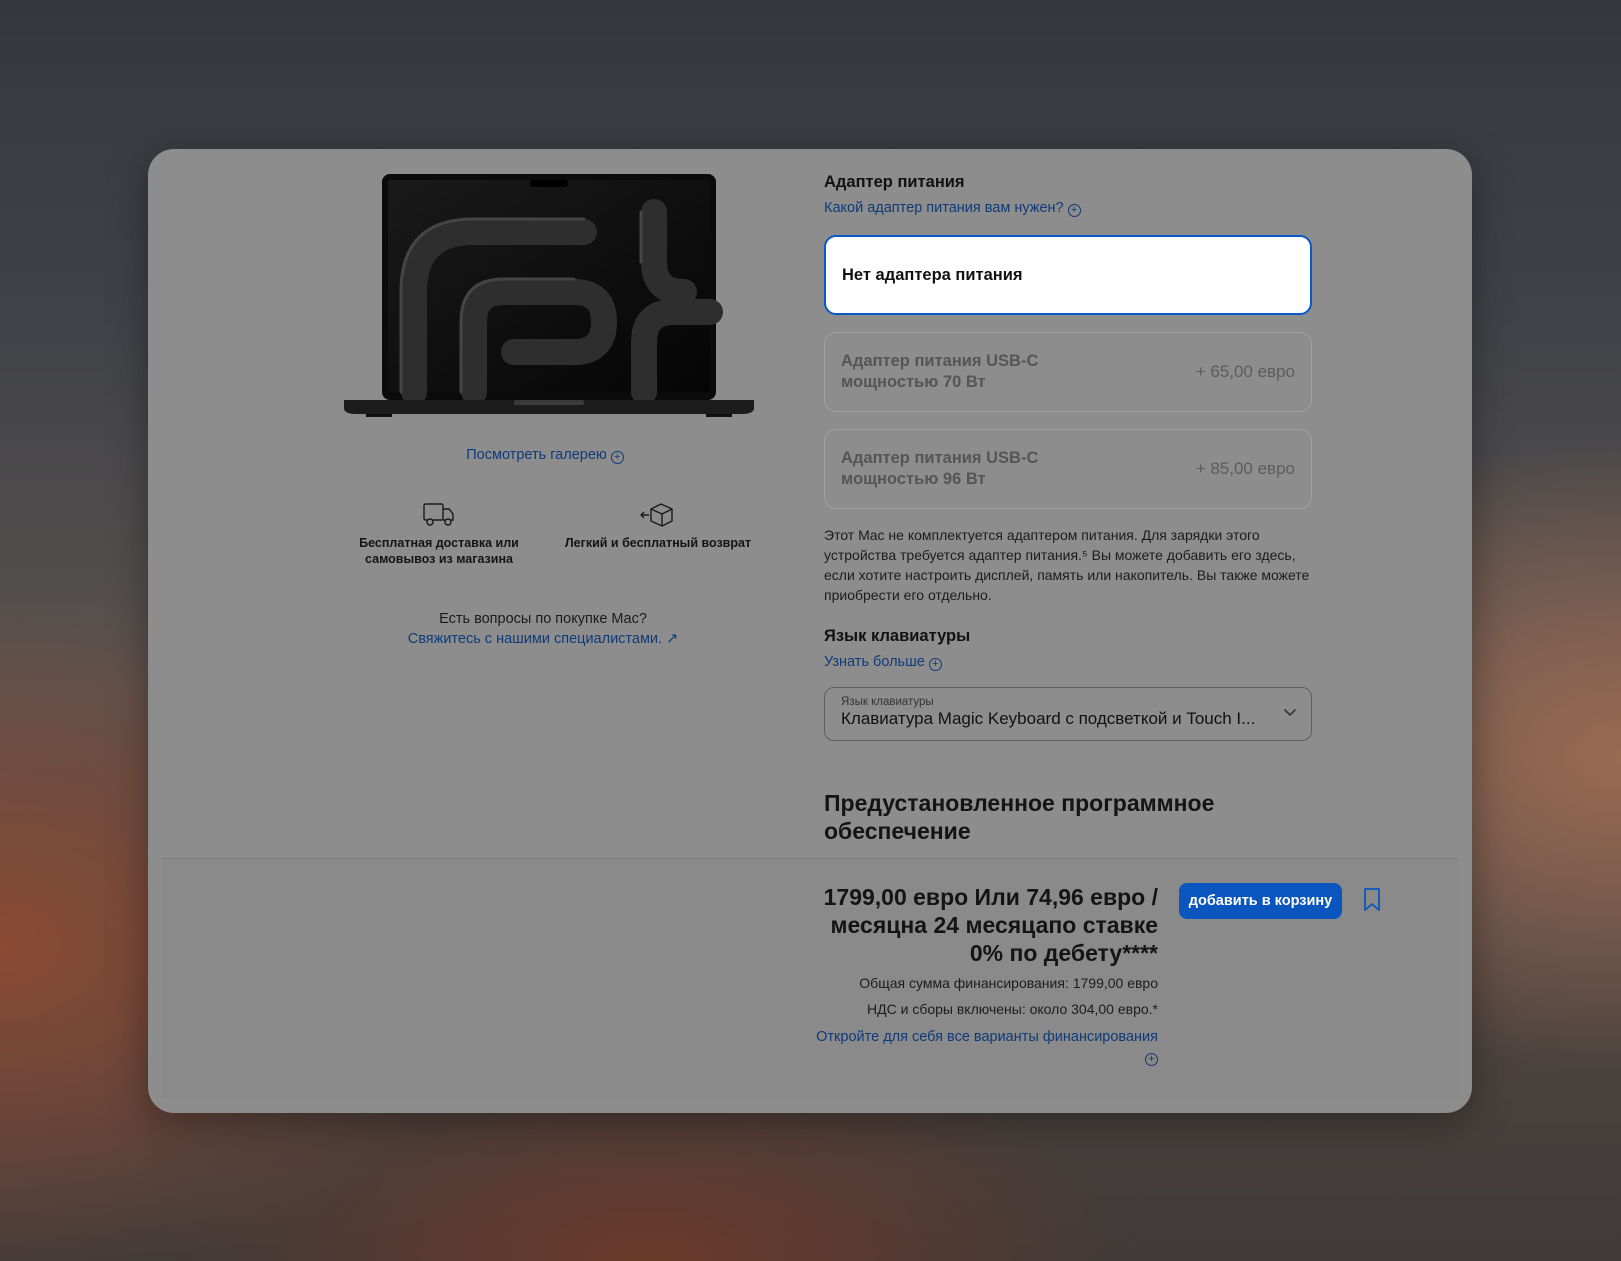 The height and width of the screenshot is (1261, 1621). What do you see at coordinates (940, 371) in the screenshot?
I see `option-label: Адаптер питания USB-C мощностью 70 Вт` at bounding box center [940, 371].